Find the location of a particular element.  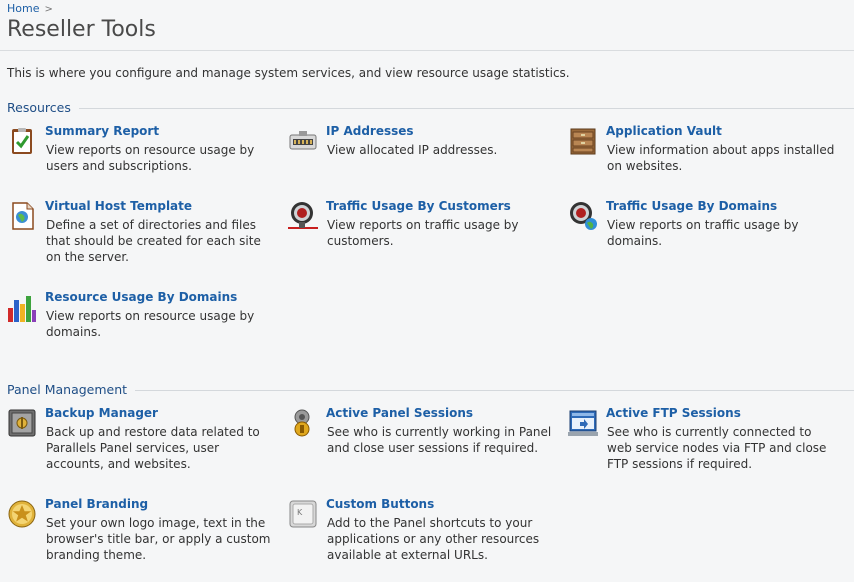

section-title-panel-management: Panel Management is located at coordinates (430, 389).